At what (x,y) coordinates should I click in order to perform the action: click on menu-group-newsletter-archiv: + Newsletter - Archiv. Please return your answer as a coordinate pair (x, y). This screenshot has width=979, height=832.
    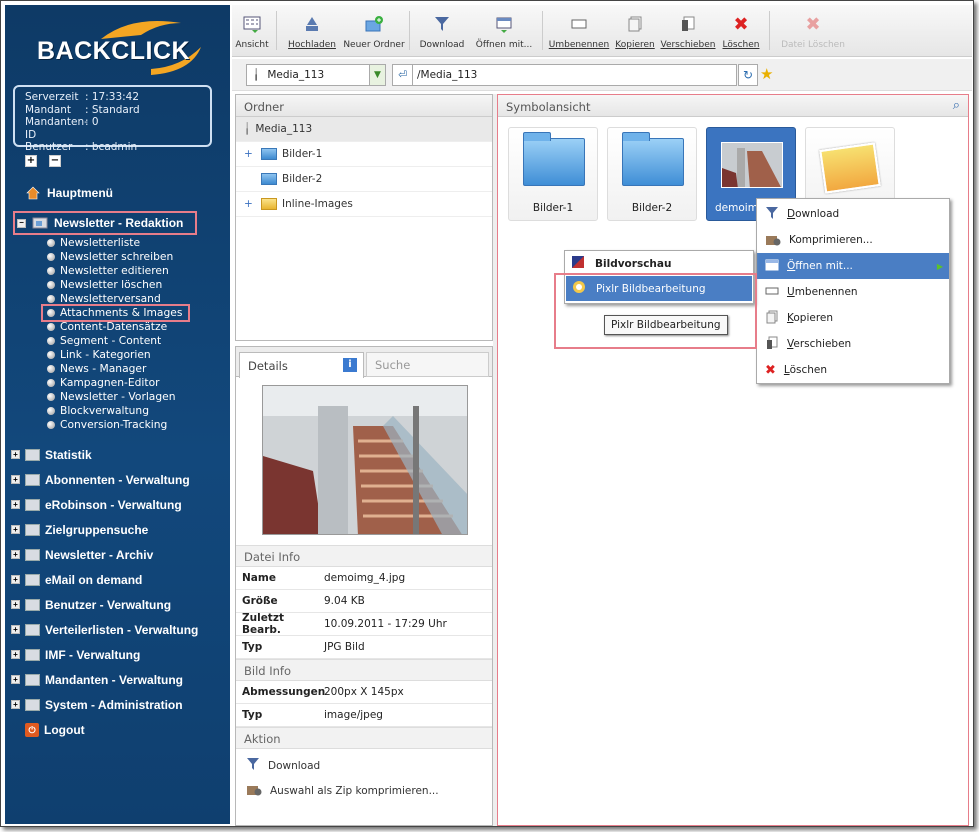
    Looking at the image, I should click on (104, 554).